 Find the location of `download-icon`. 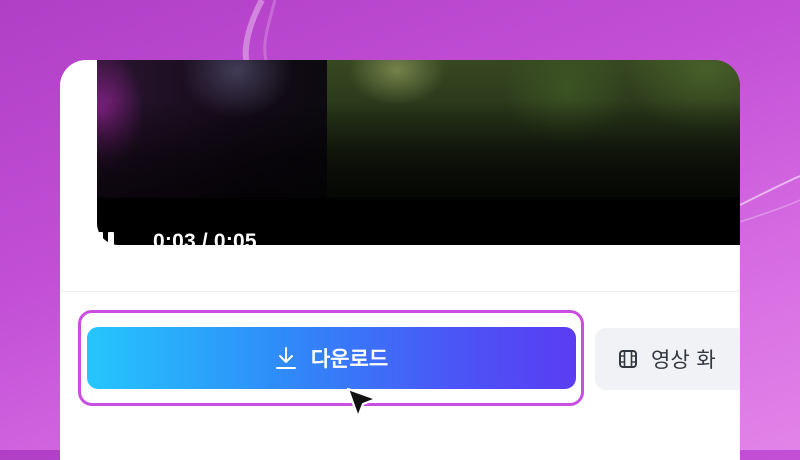

download-icon is located at coordinates (285, 358).